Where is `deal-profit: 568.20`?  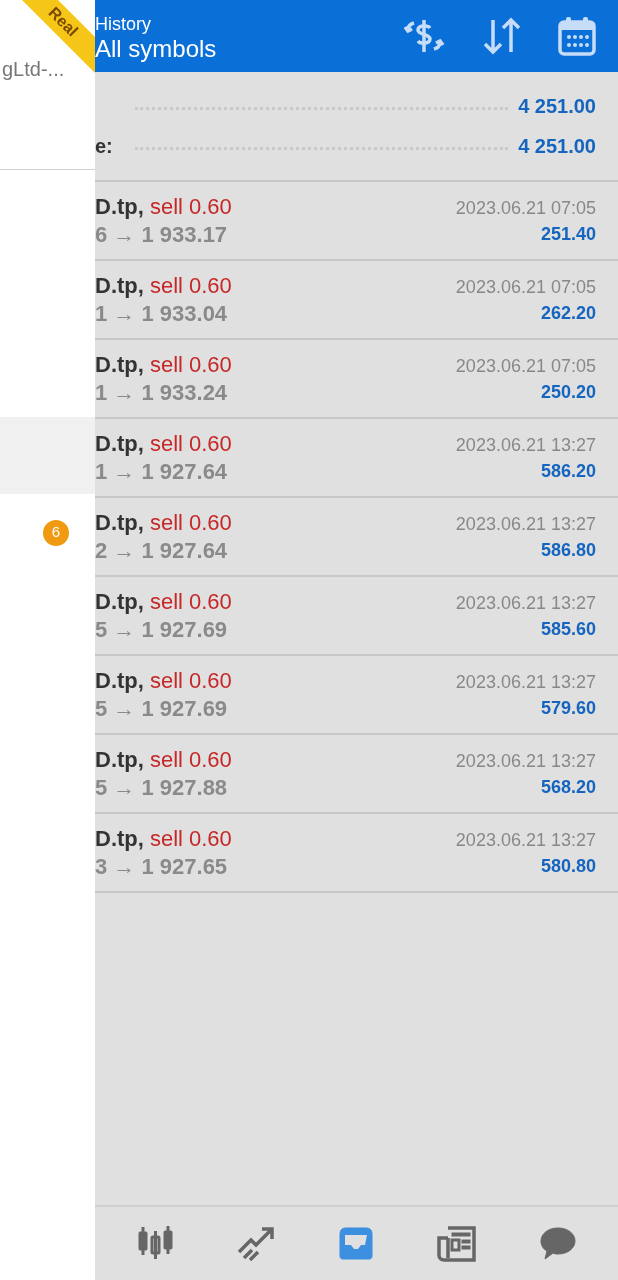
deal-profit: 568.20 is located at coordinates (568, 787).